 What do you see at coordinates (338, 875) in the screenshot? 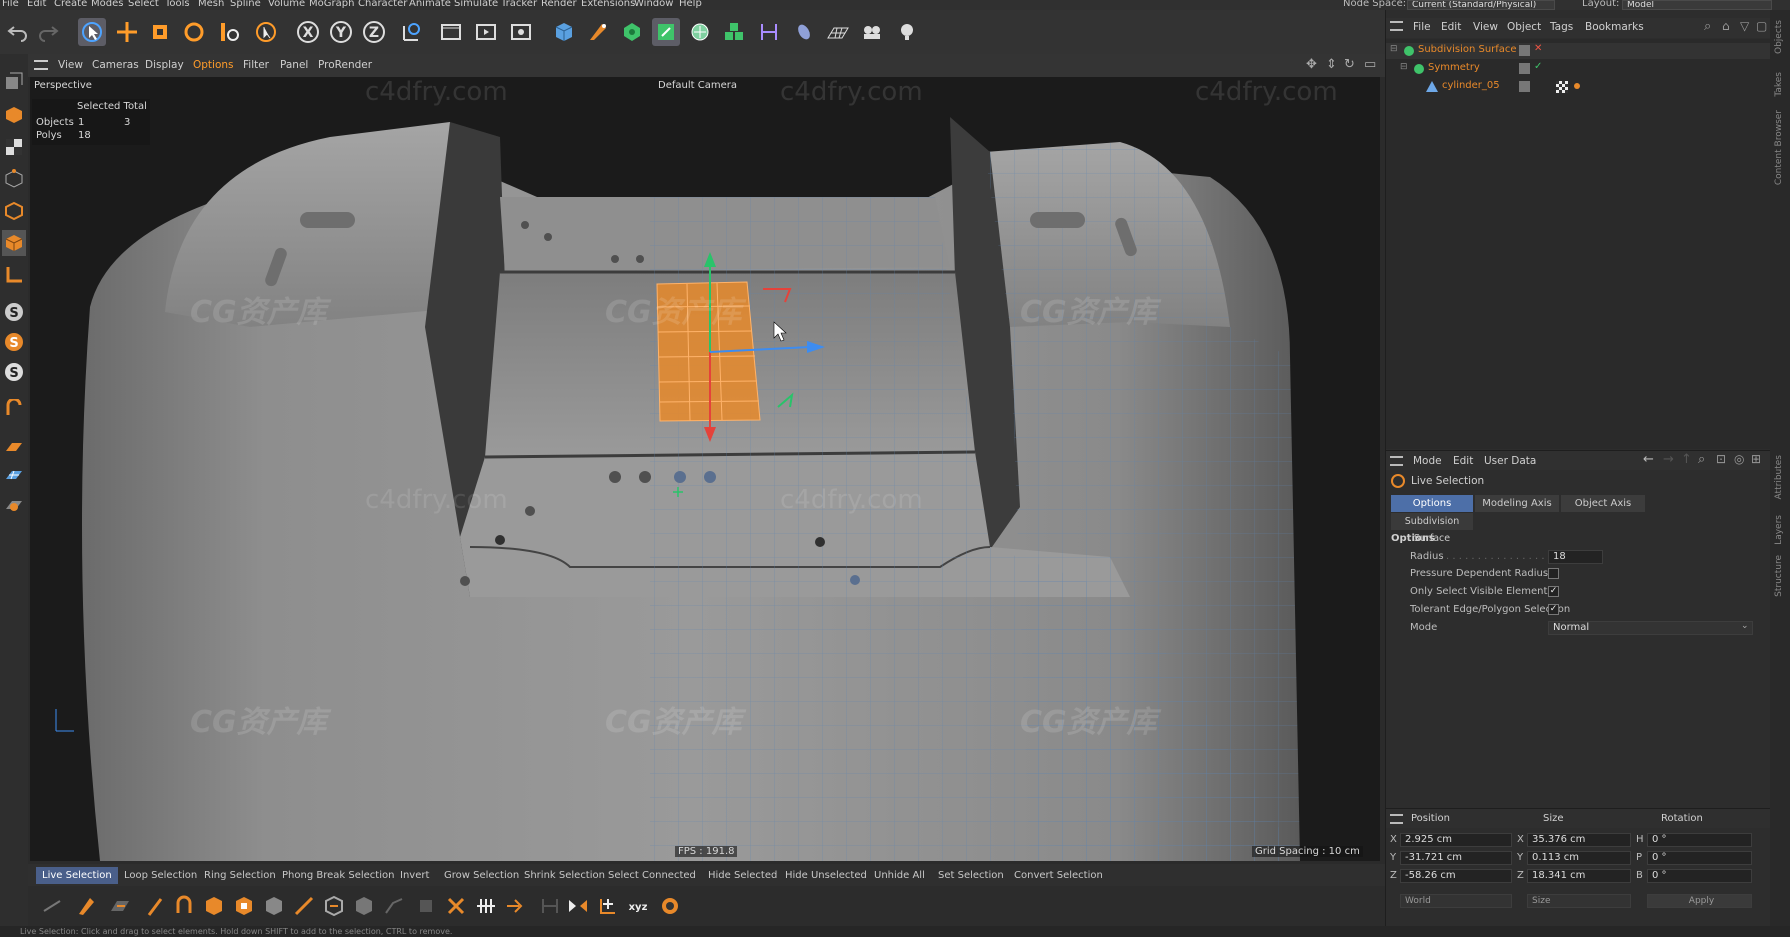
I see `phong-break-selection-button: Phong Break Selection` at bounding box center [338, 875].